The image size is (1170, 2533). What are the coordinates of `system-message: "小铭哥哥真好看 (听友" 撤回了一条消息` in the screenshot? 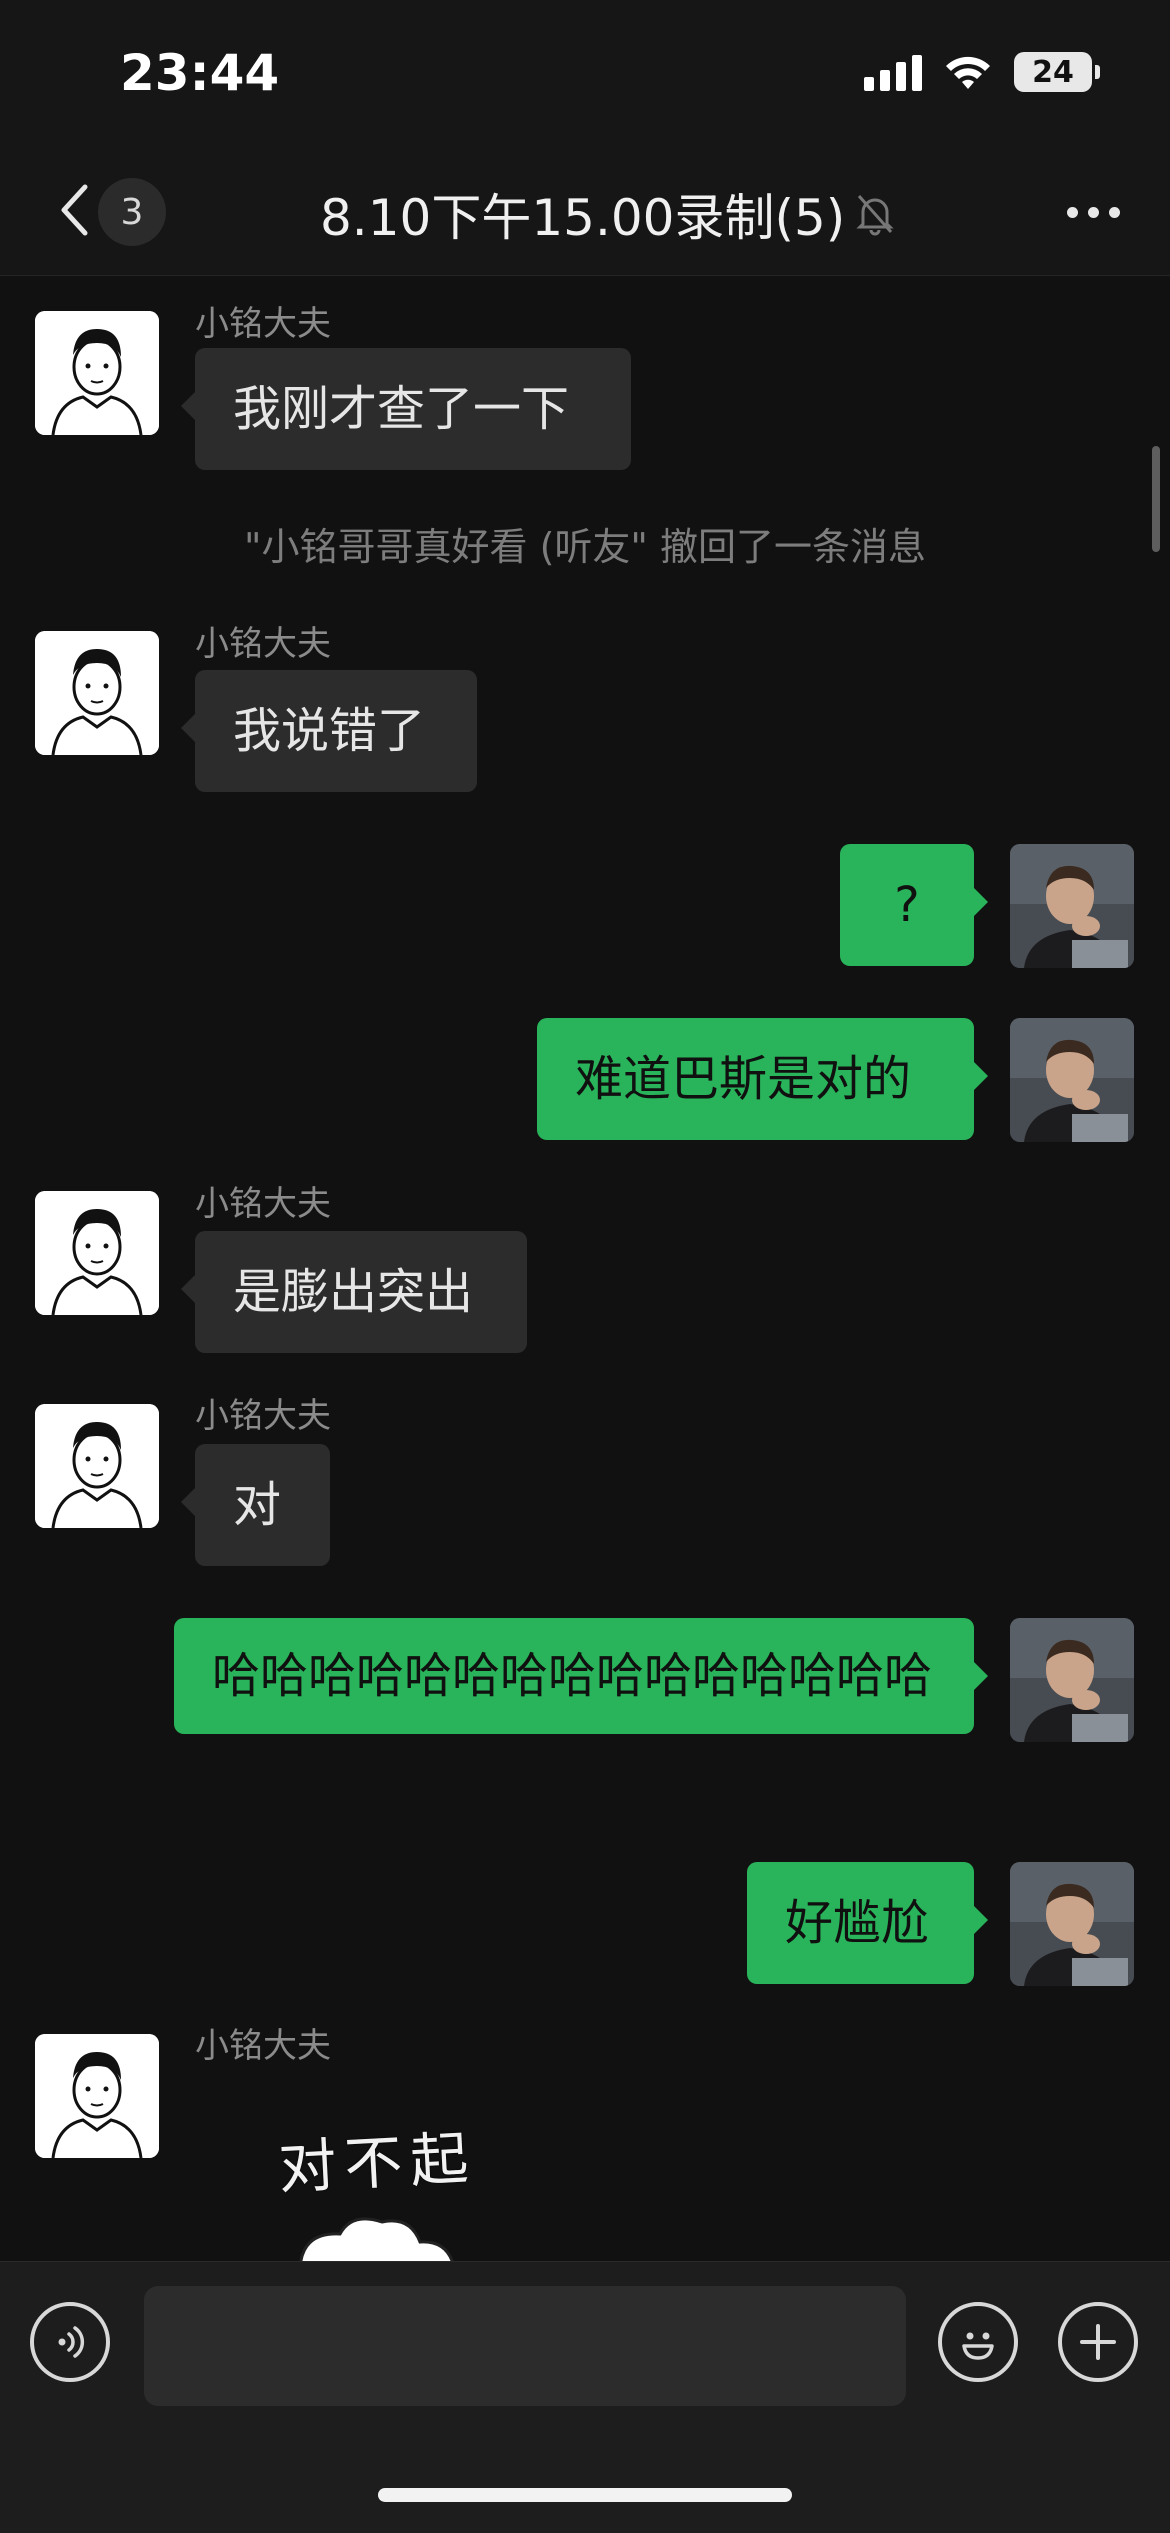 It's located at (585, 547).